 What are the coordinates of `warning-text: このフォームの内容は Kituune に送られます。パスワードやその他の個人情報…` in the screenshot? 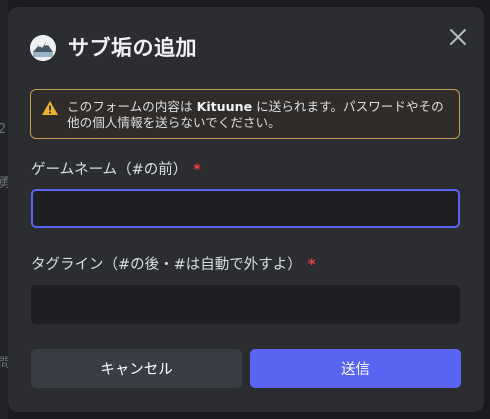 It's located at (258, 115).